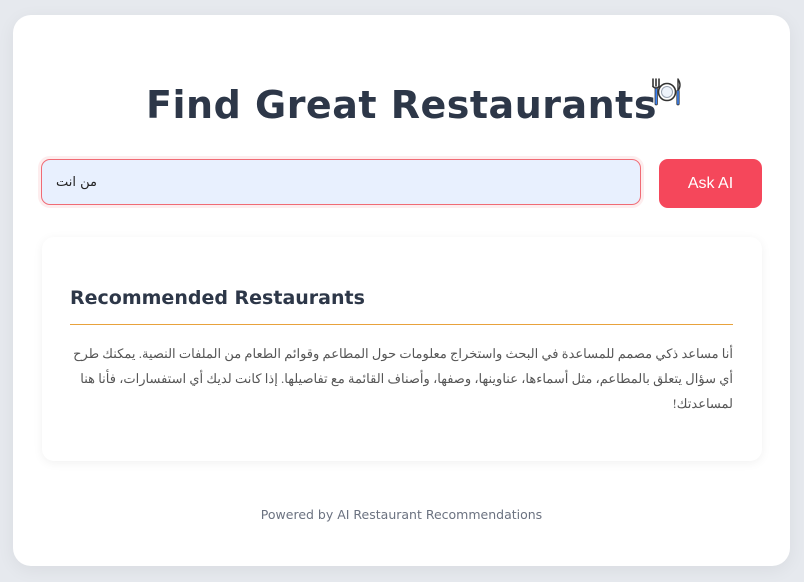 The width and height of the screenshot is (804, 582). Describe the element at coordinates (341, 182) in the screenshot. I see `search-input` at that location.